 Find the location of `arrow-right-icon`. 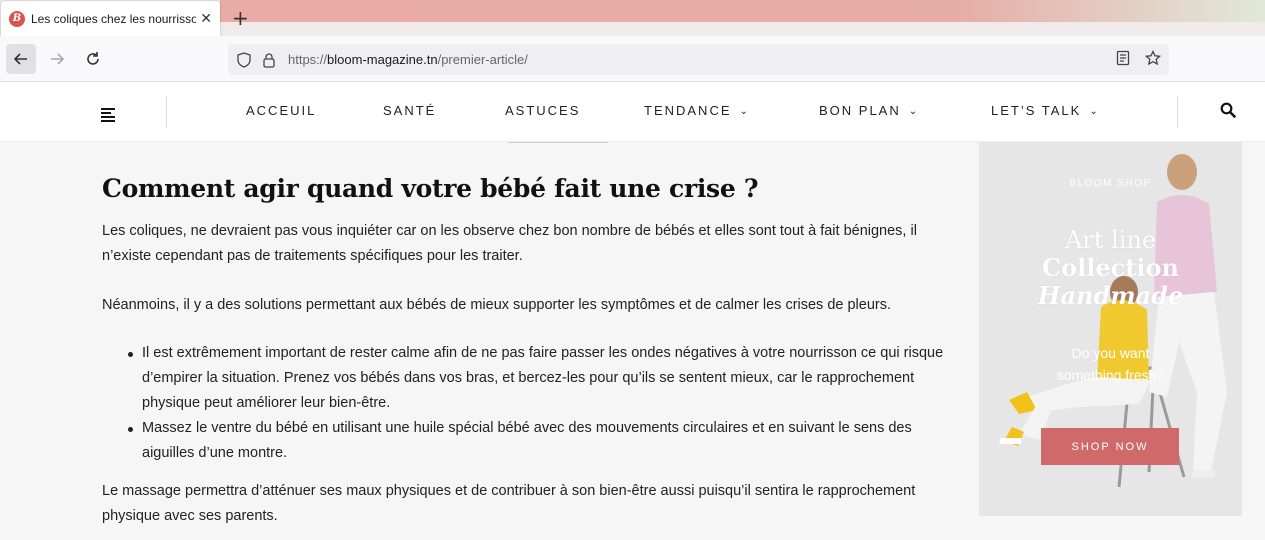

arrow-right-icon is located at coordinates (58, 59).